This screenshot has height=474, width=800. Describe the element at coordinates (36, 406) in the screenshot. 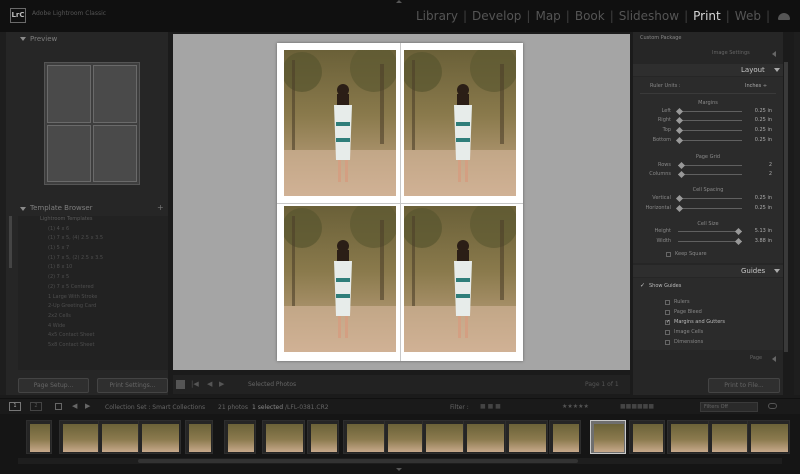

I see `page-2-button: 2` at that location.